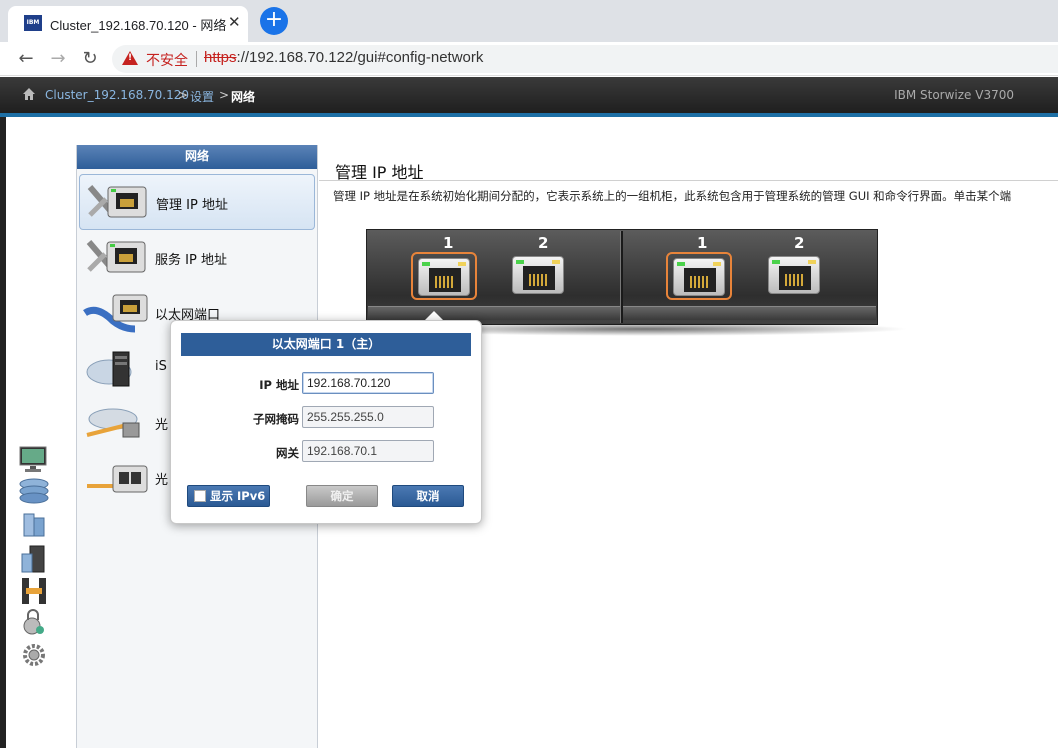 The image size is (1058, 748). I want to click on sidebar-item-service-ip: 服务 IP 地址, so click(197, 258).